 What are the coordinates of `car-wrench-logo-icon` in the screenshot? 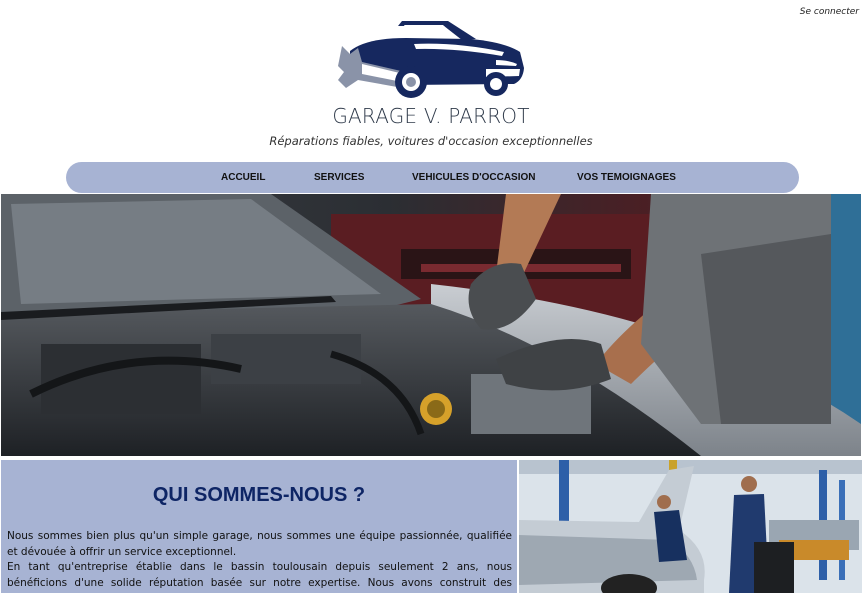 It's located at (431, 59).